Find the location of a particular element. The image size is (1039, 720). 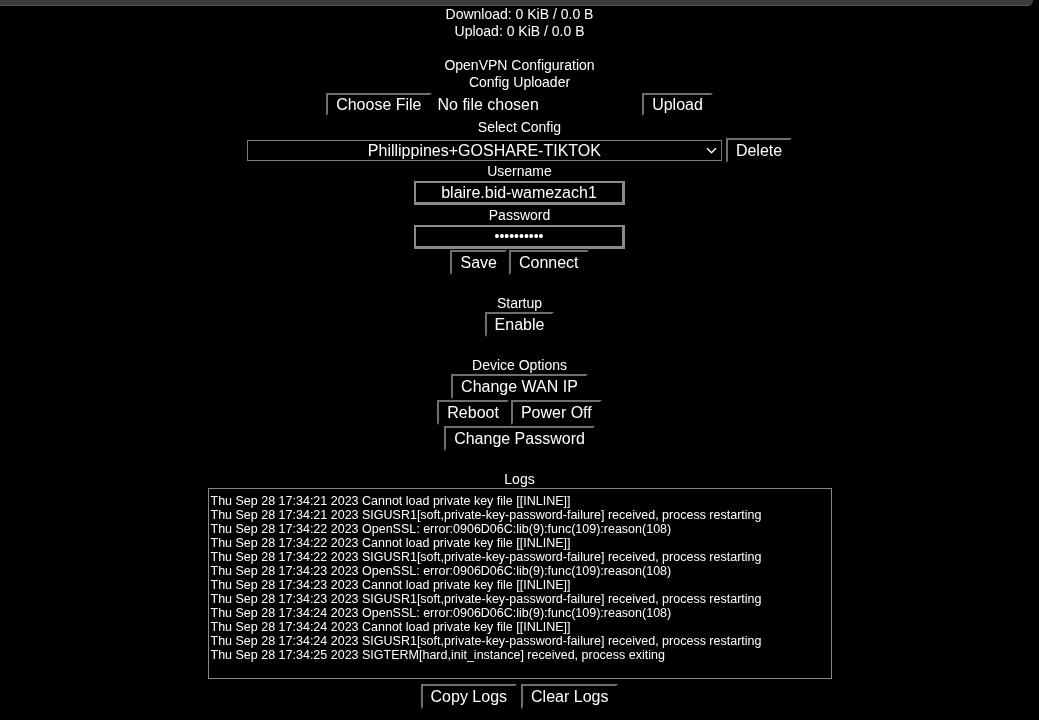

log-line: Thu Sep 28 17:34:24 2023 OpenSSL: error:0906D06C:lib(9):func(109):reason(108) is located at coordinates (441, 613).